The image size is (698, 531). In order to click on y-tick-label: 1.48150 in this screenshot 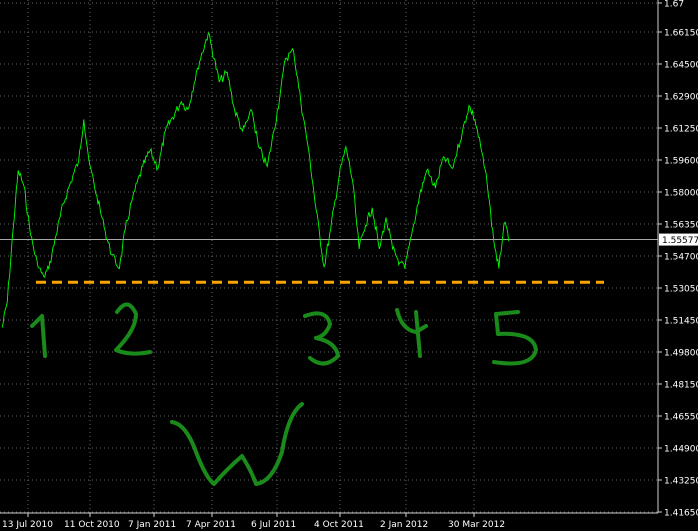, I will do `click(681, 386)`.